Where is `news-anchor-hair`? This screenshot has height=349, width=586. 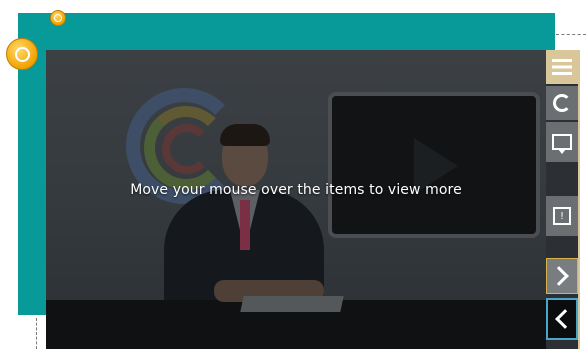 news-anchor-hair is located at coordinates (245, 135).